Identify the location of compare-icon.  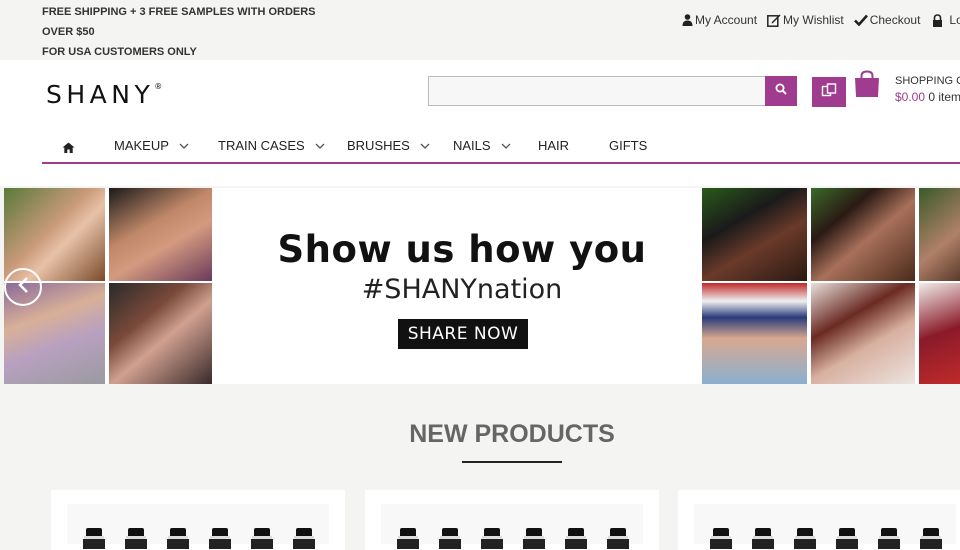
(829, 92).